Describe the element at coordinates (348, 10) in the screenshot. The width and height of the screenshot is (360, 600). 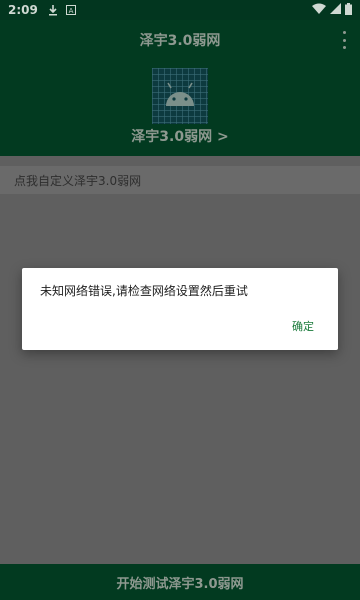
I see `battery-icon` at that location.